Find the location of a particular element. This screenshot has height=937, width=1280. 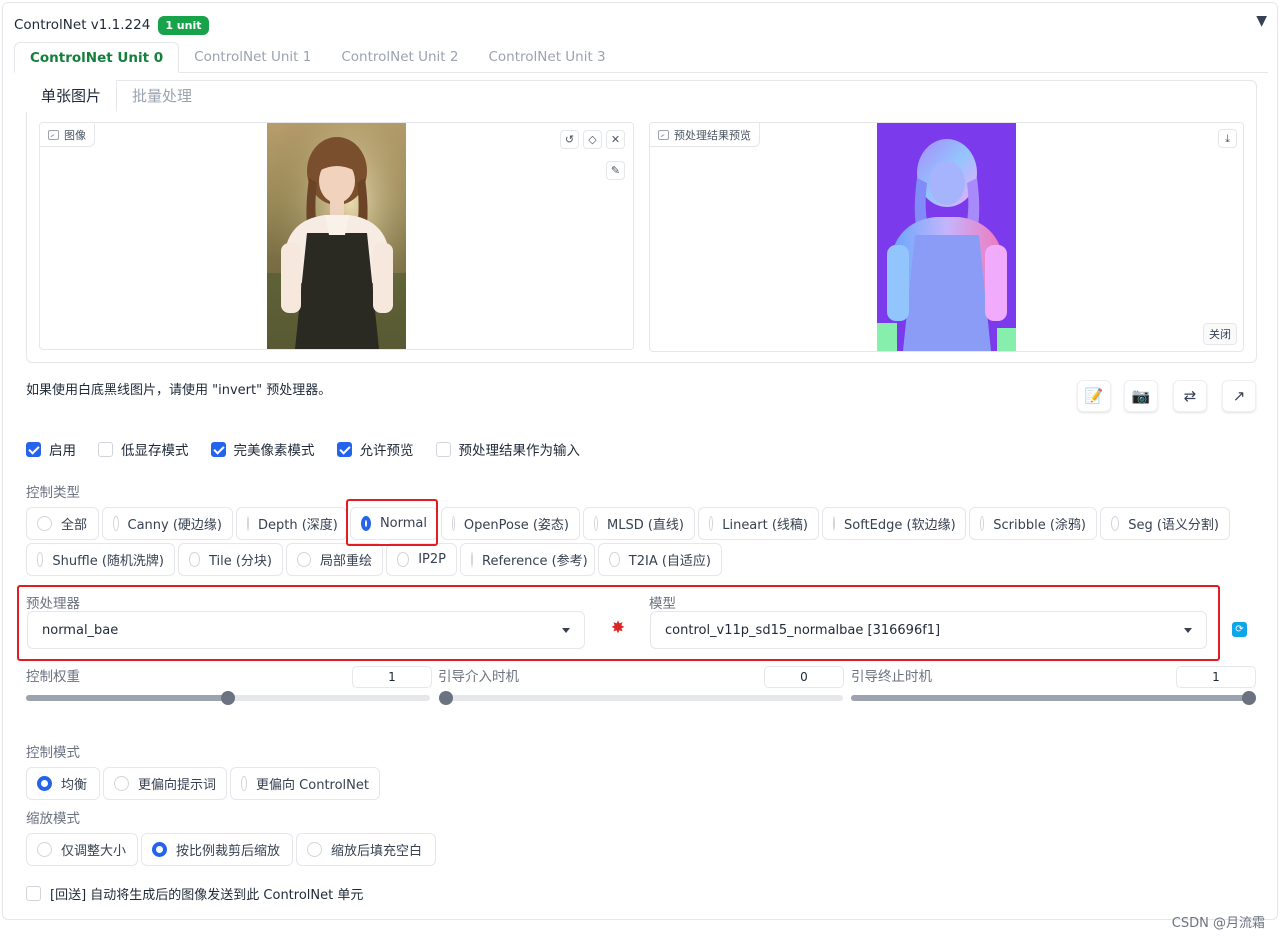

unit-count-badge: 1 unit is located at coordinates (183, 25).